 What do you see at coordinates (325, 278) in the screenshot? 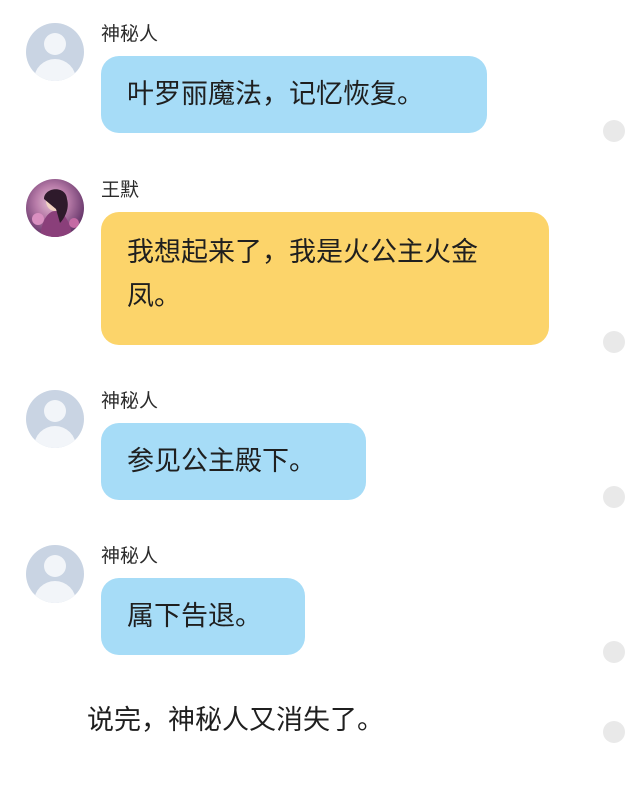
I see `message-bubble: 我想起来了，我是火公主火金凤。` at bounding box center [325, 278].